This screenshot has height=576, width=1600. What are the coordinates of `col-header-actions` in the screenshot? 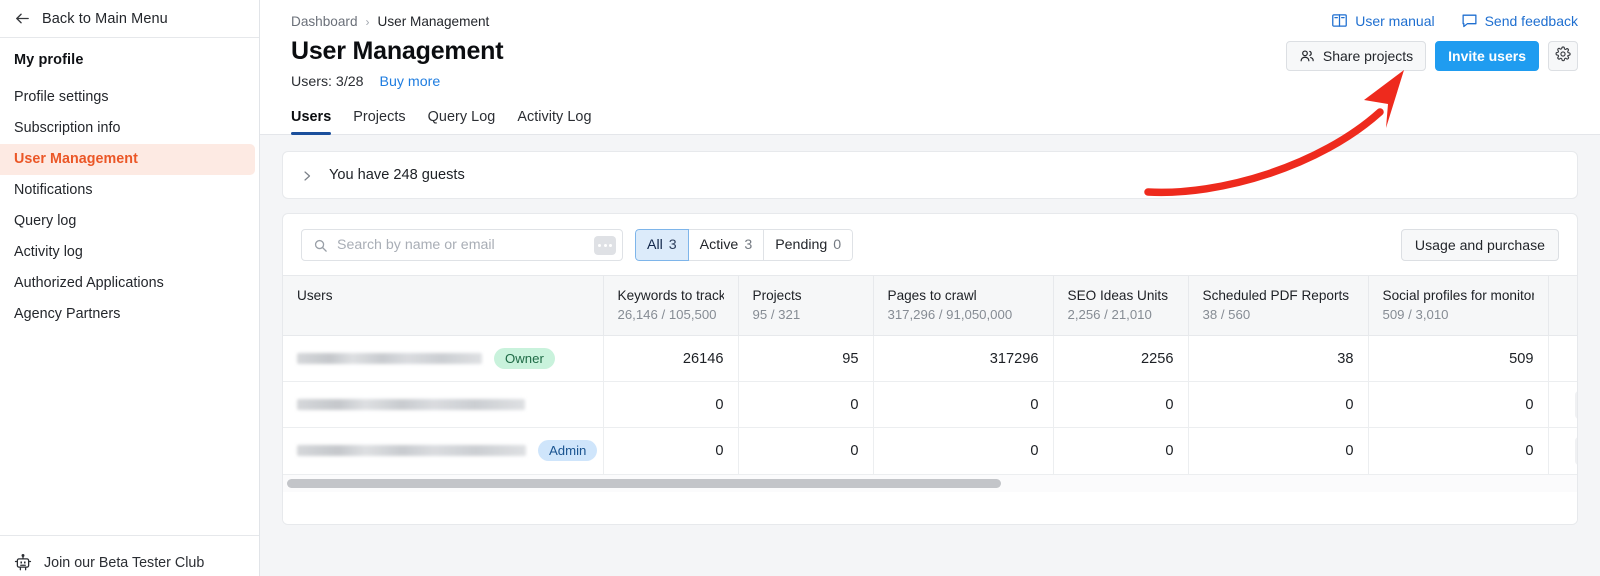 It's located at (1562, 305).